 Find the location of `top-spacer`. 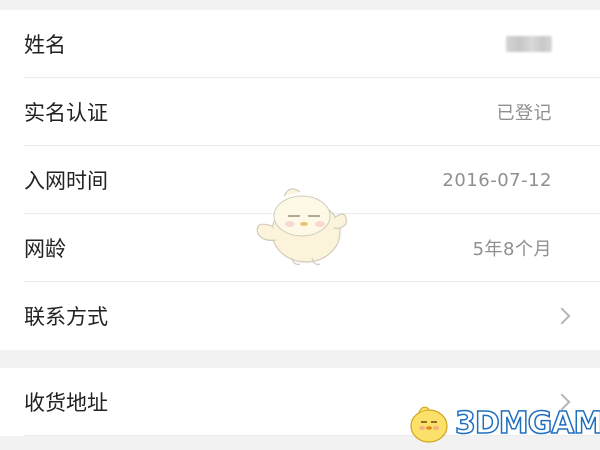

top-spacer is located at coordinates (300, 5).